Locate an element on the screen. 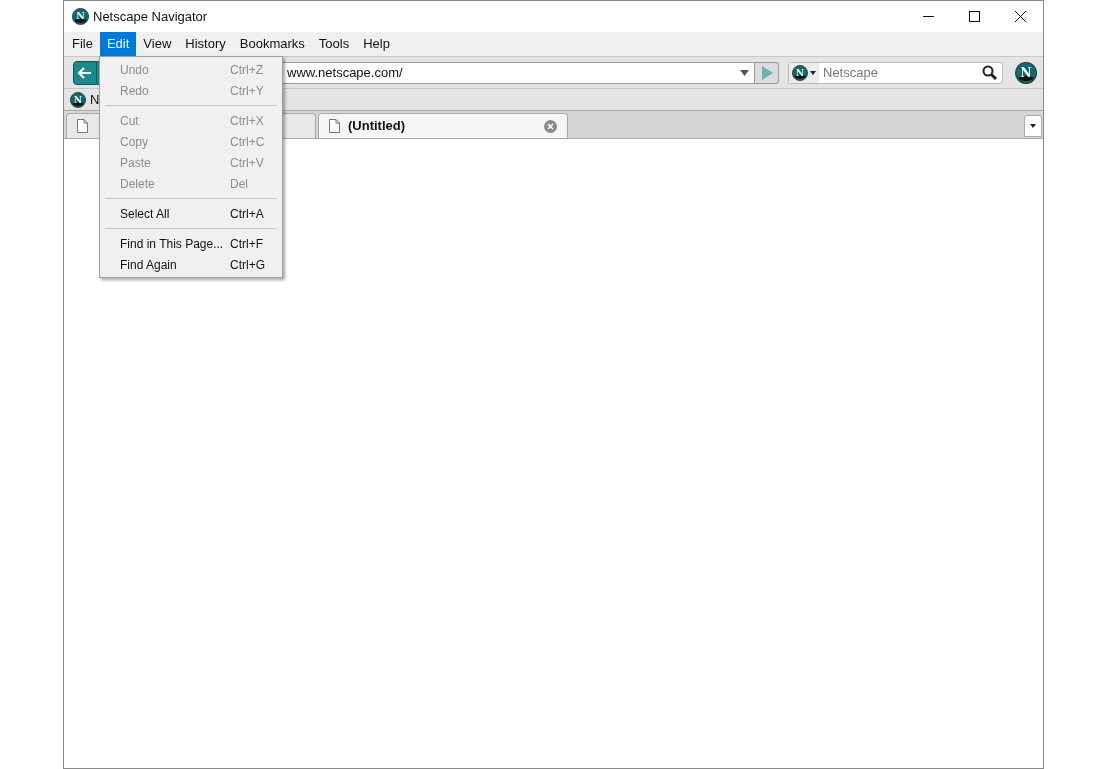 The width and height of the screenshot is (1107, 769). search-icon is located at coordinates (989, 72).